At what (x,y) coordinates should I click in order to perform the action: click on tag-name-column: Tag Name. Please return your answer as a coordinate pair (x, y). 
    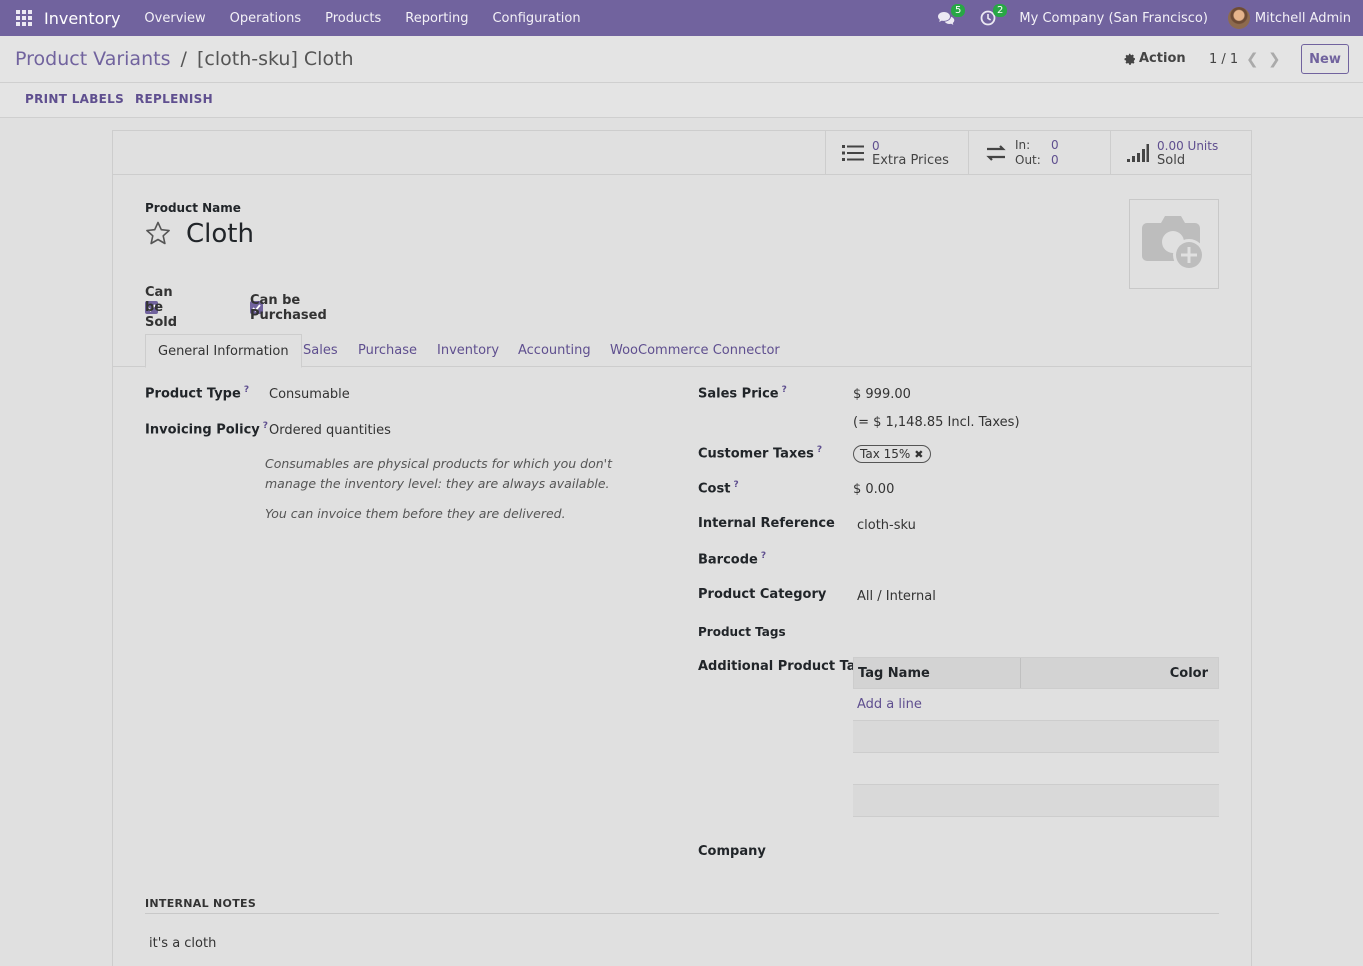
    Looking at the image, I should click on (937, 673).